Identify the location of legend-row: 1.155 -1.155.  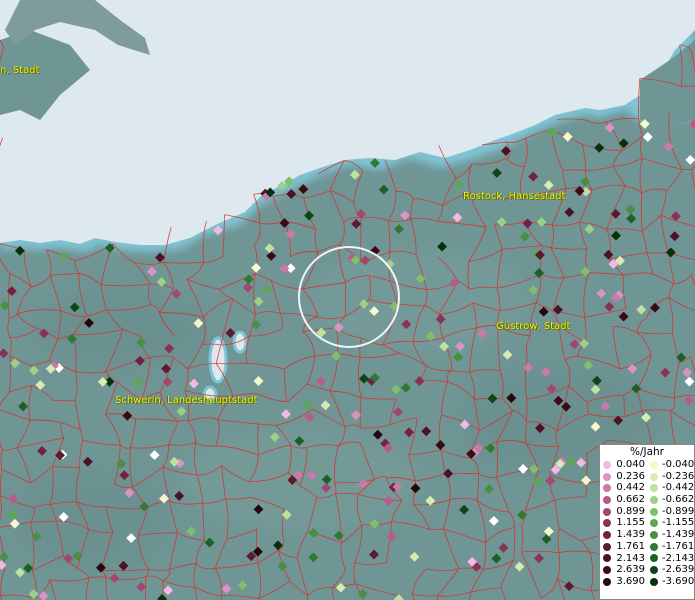
(647, 523).